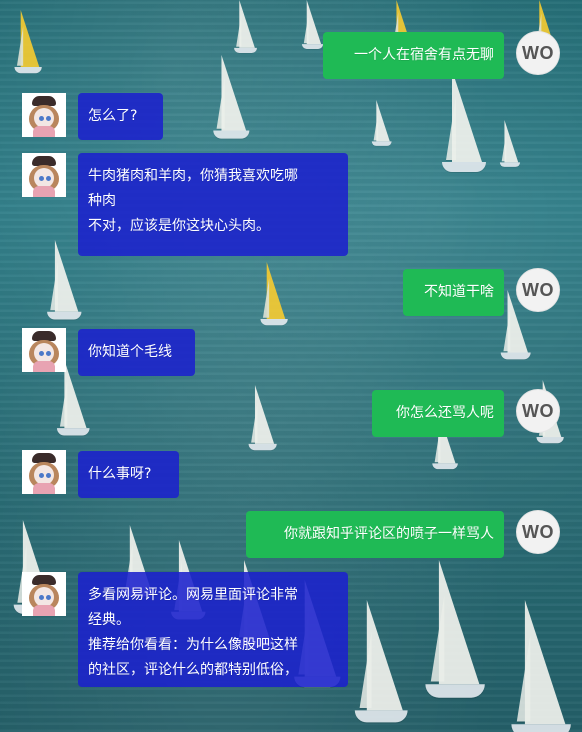 Image resolution: width=582 pixels, height=732 pixels. I want to click on message-bubble-user: 一个人在宿舍有点无聊, so click(413, 55).